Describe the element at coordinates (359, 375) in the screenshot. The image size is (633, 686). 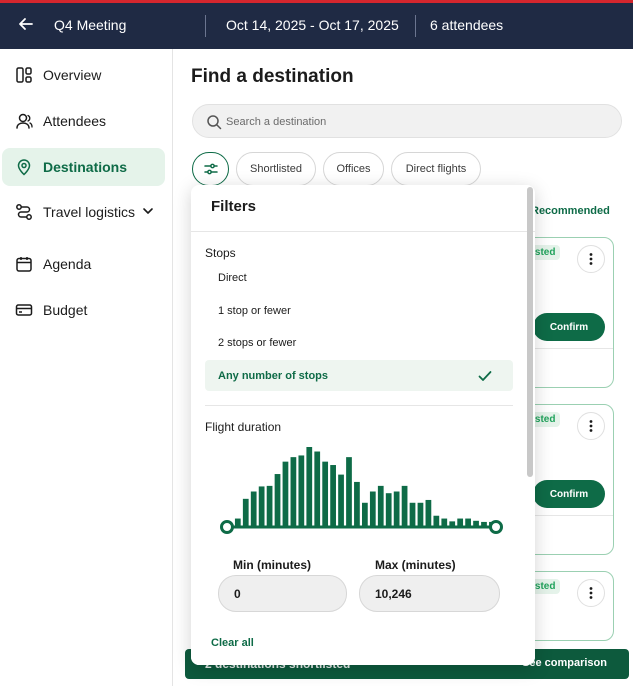
I see `stops-option-any: Any number of stops` at that location.